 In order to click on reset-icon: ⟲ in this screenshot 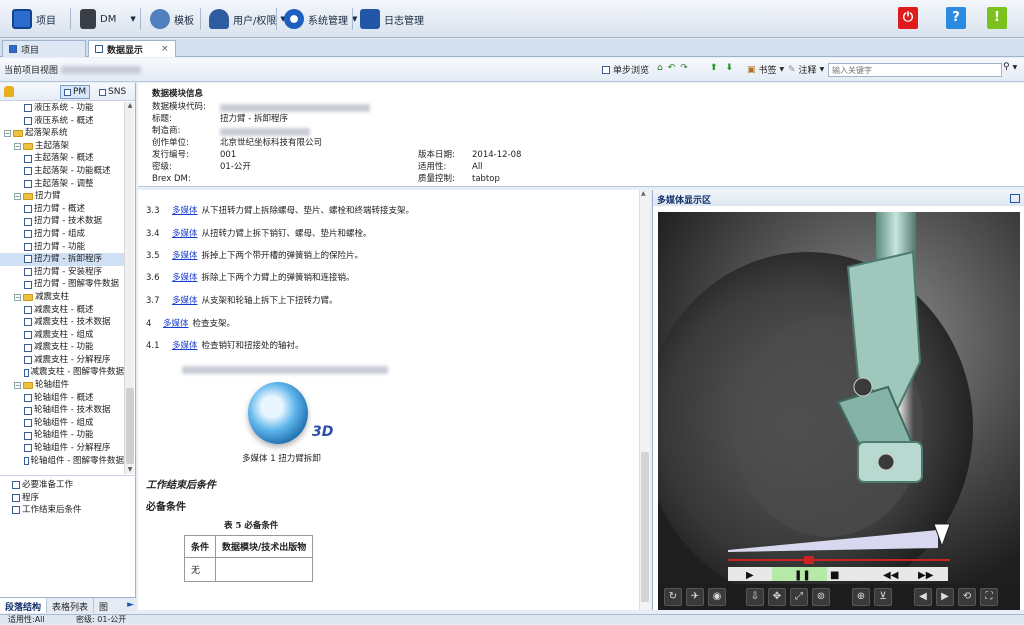, I will do `click(967, 597)`.